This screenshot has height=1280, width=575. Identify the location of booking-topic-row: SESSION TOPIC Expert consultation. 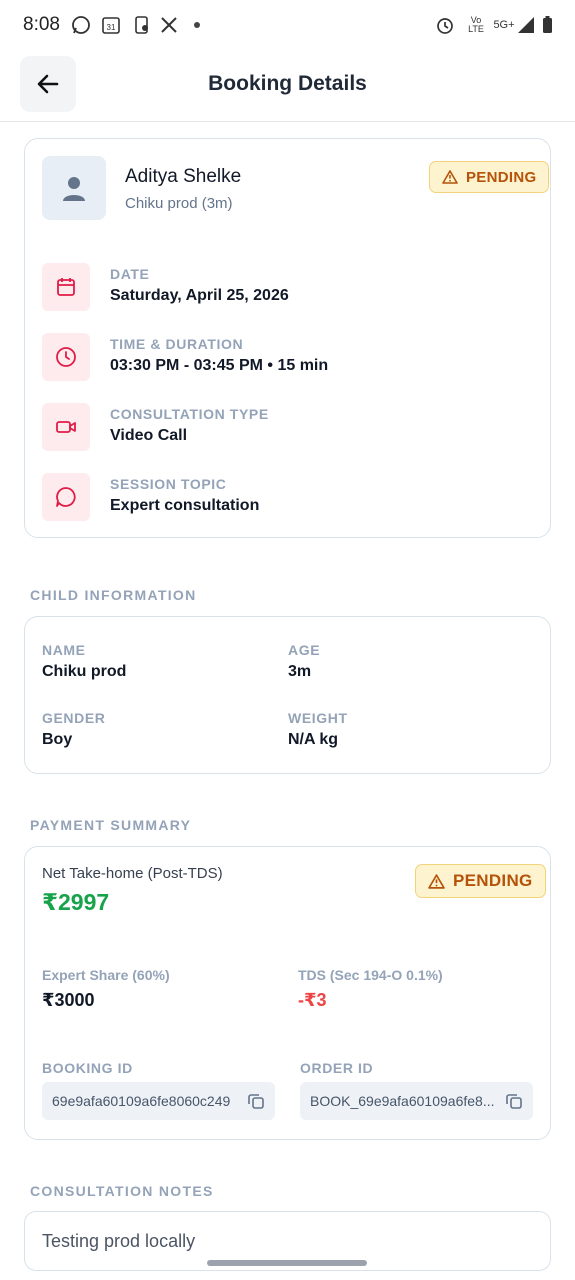
(287, 497).